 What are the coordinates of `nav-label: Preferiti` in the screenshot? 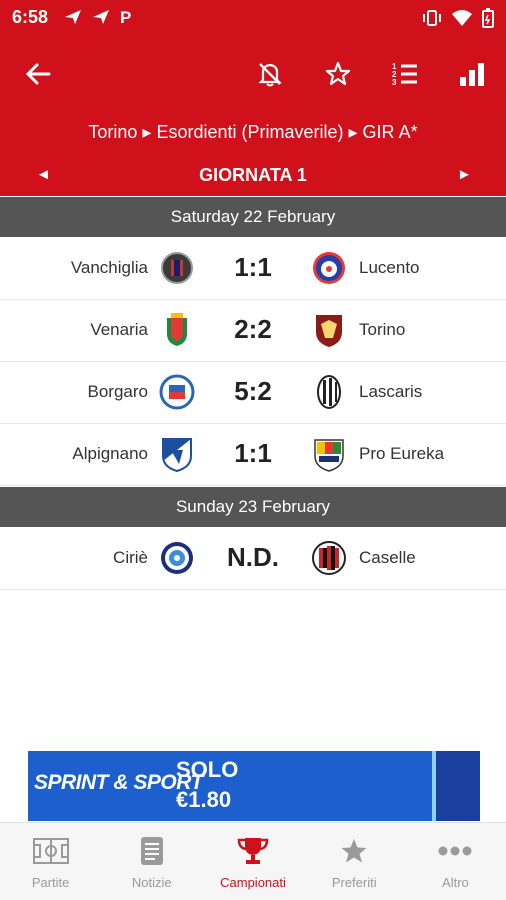 It's located at (354, 882).